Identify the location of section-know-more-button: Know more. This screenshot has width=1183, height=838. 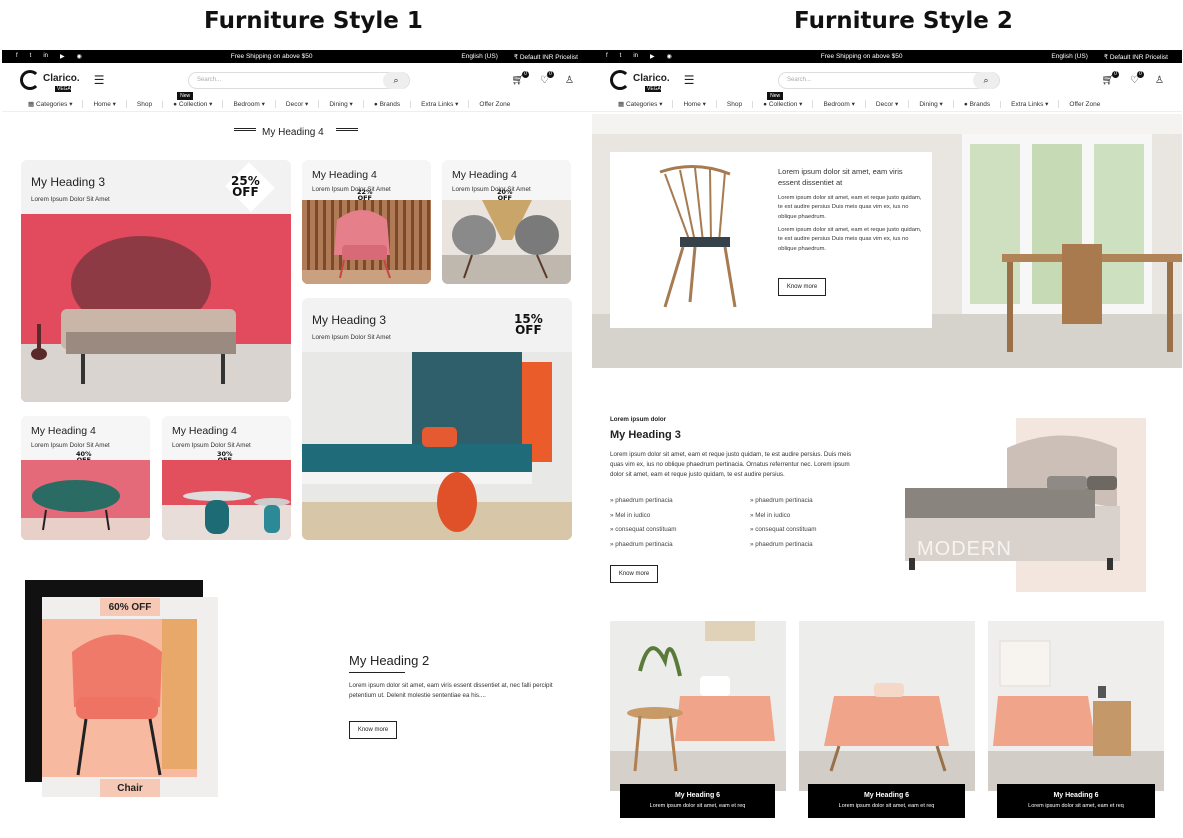
(634, 574).